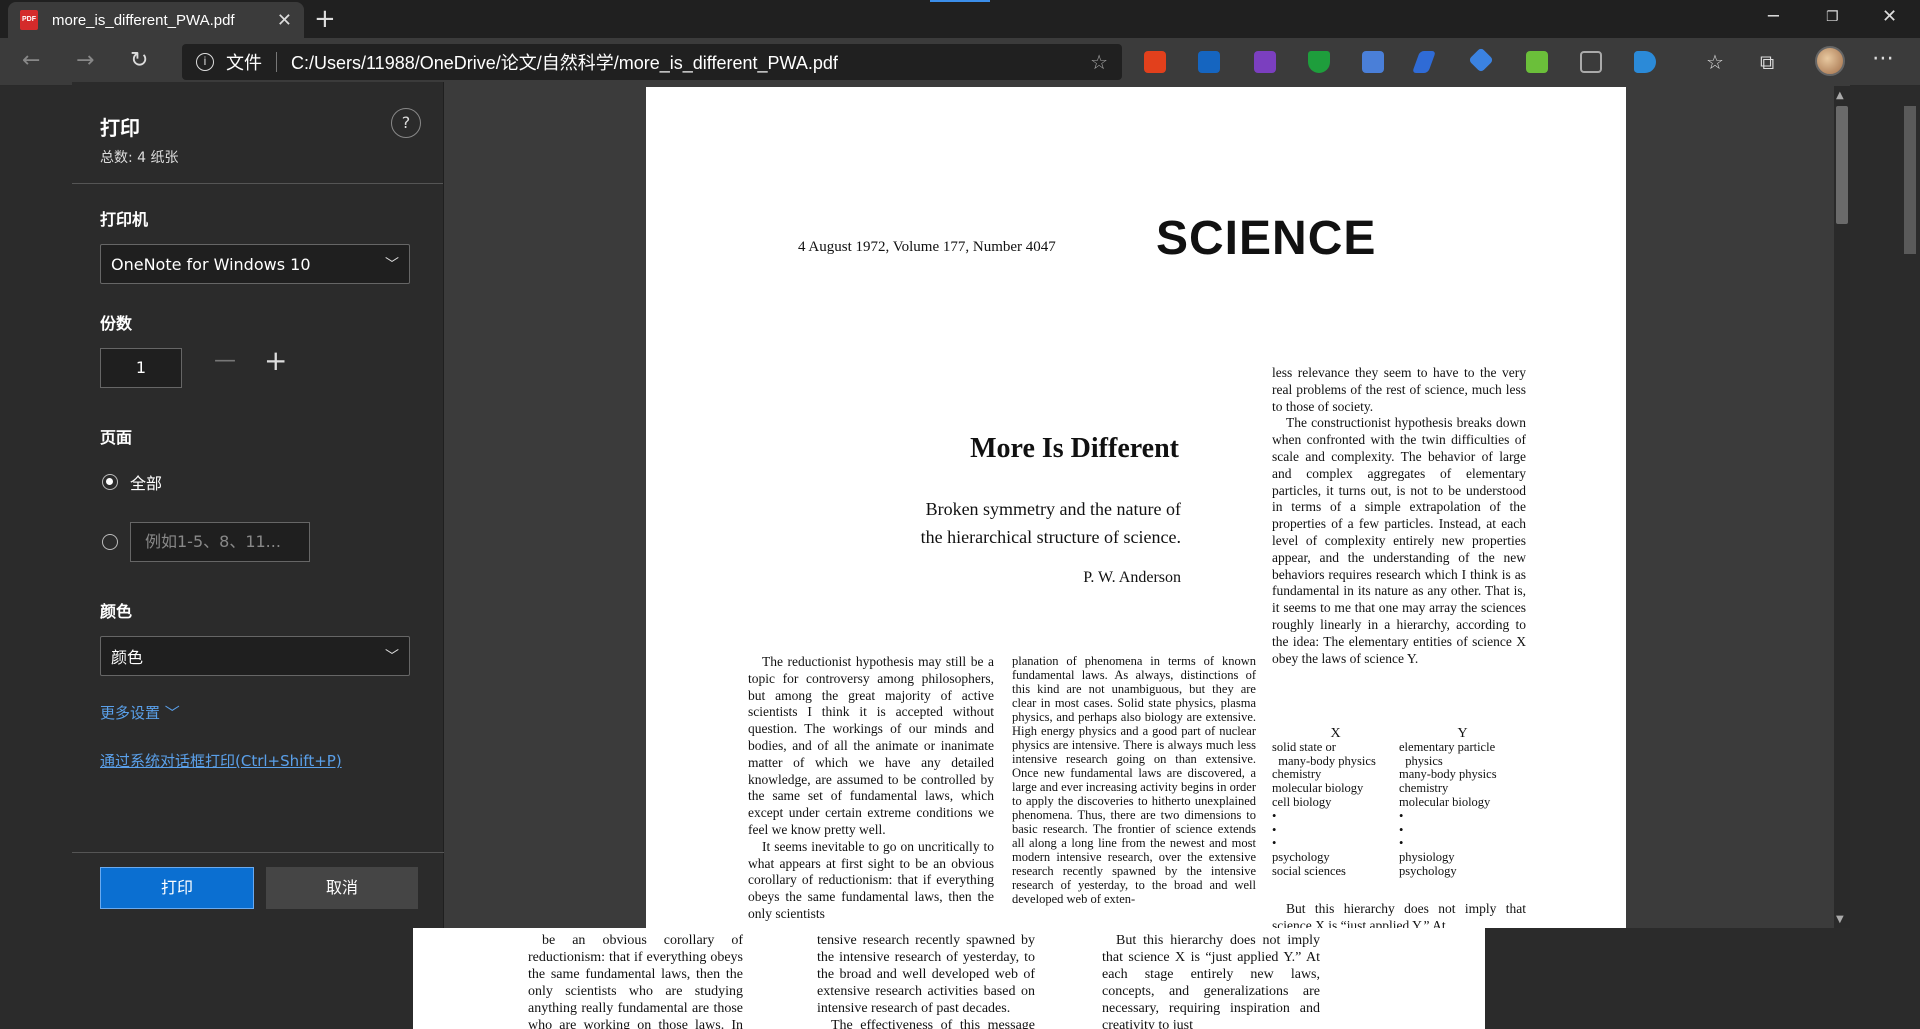 The height and width of the screenshot is (1029, 1920). I want to click on print-dialog-header: 打印 总数: 4 纸张 ?, so click(257, 133).